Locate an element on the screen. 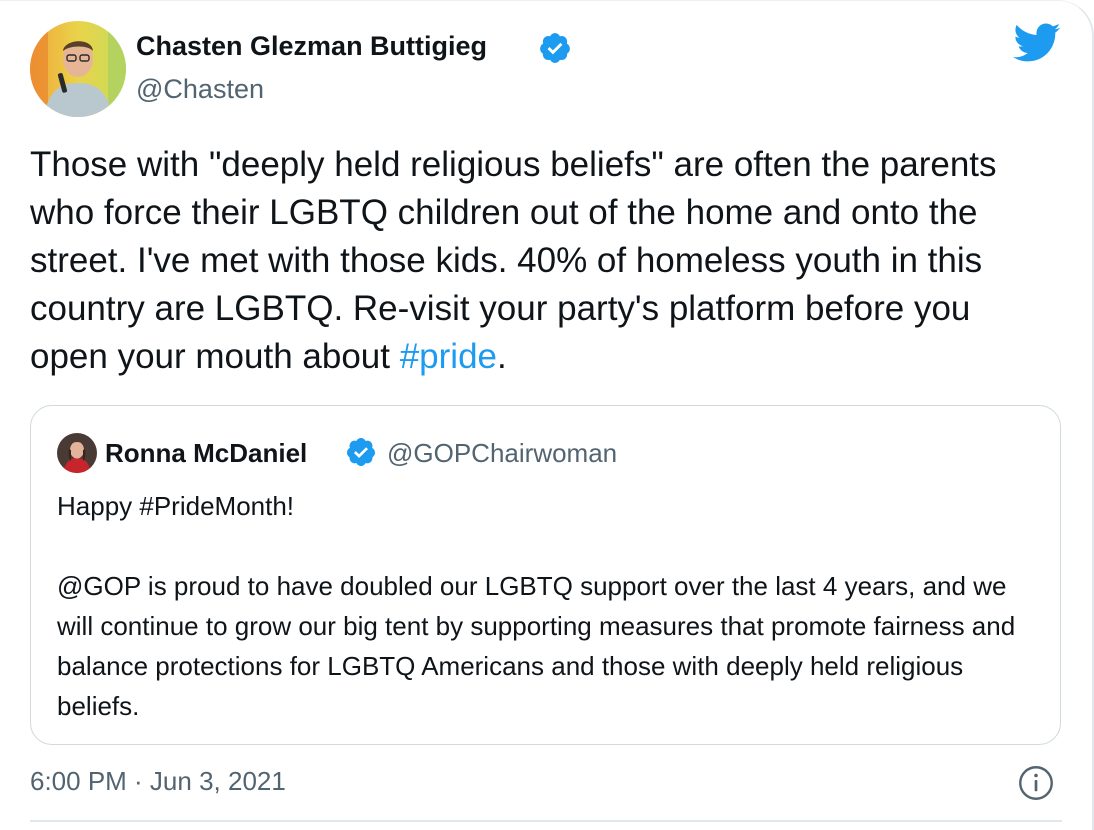 The image size is (1094, 830). quoted-author-avatar is located at coordinates (77, 453).